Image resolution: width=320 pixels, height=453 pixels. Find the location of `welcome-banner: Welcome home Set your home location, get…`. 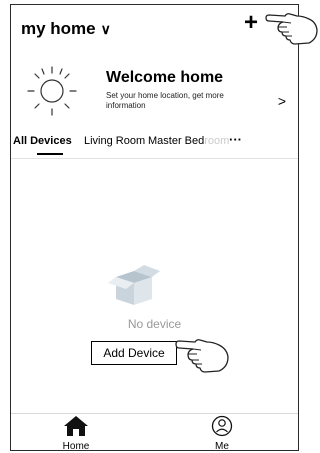

welcome-banner: Welcome home Set your home location, get… is located at coordinates (154, 91).